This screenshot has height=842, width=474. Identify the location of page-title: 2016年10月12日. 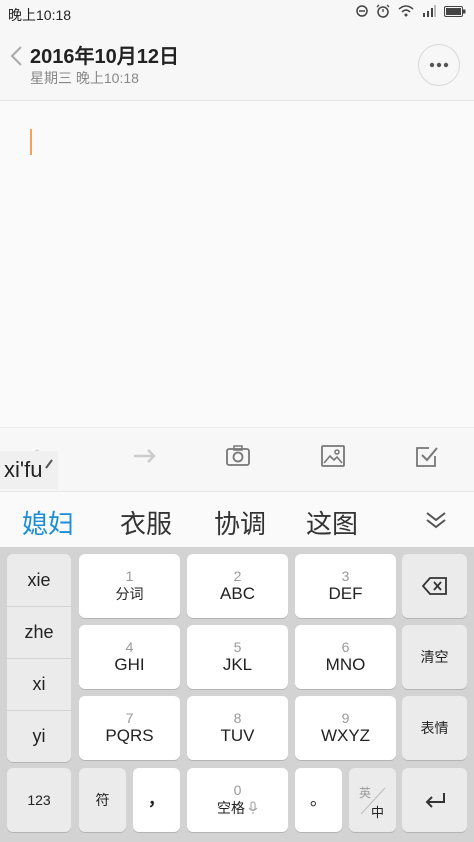
(104, 57).